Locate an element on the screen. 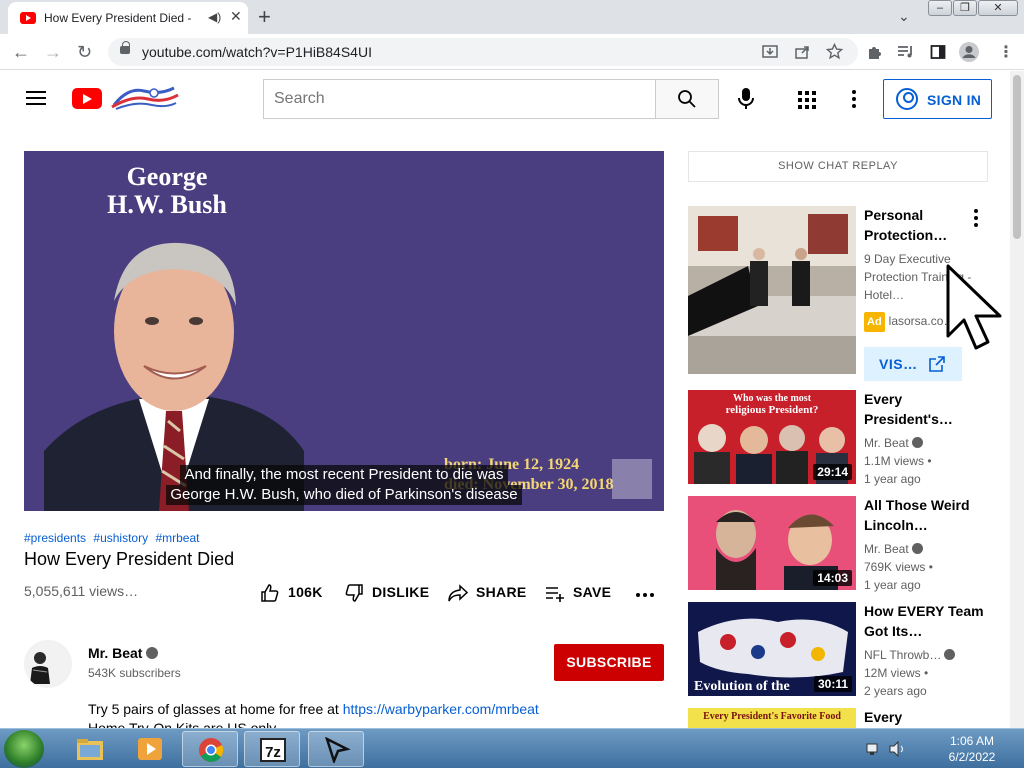  channel-name: Mr. Beat is located at coordinates (123, 653).